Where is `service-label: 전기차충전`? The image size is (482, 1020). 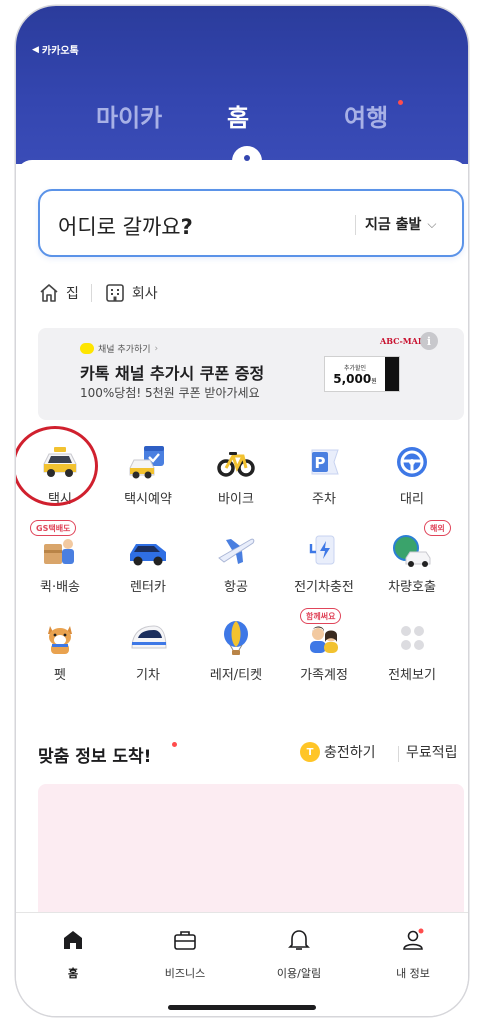
service-label: 전기차충전 is located at coordinates (324, 587).